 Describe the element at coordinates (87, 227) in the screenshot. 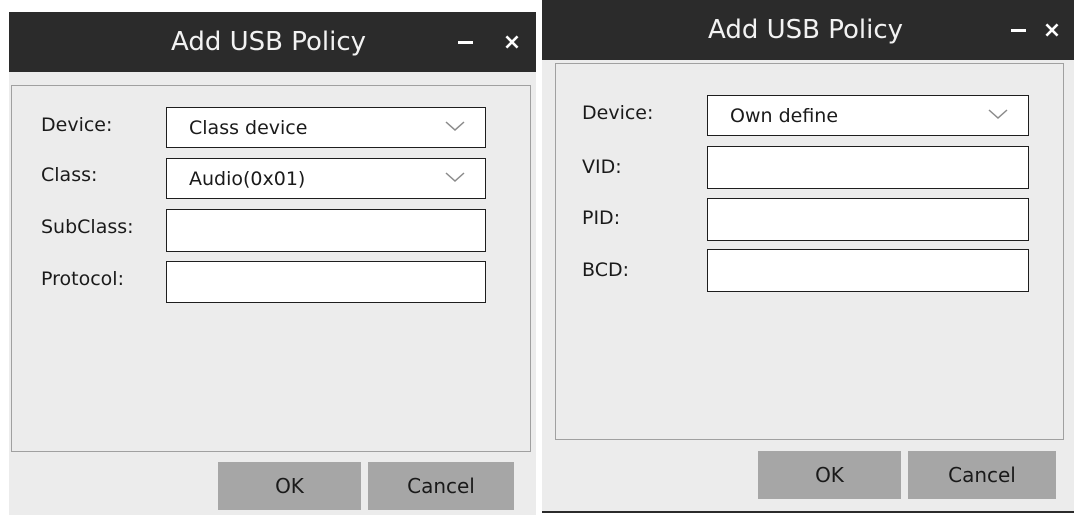

I see `subclass-label: SubClass:` at that location.